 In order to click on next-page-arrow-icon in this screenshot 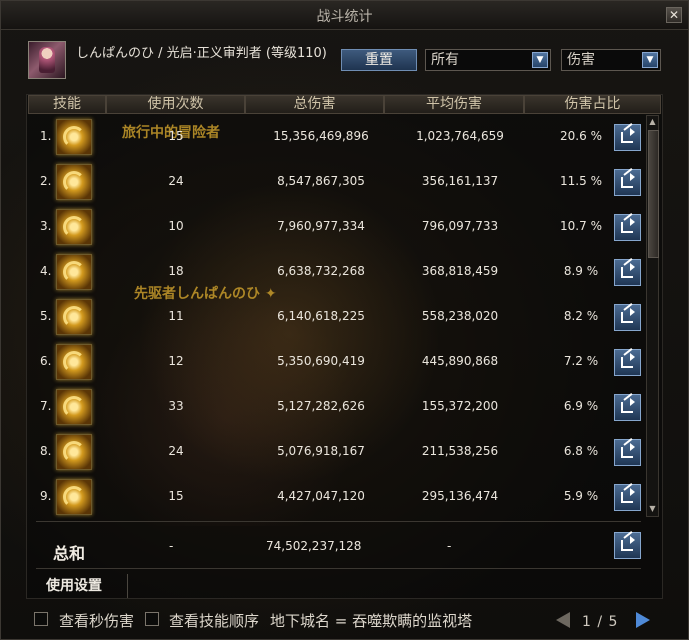, I will do `click(643, 620)`.